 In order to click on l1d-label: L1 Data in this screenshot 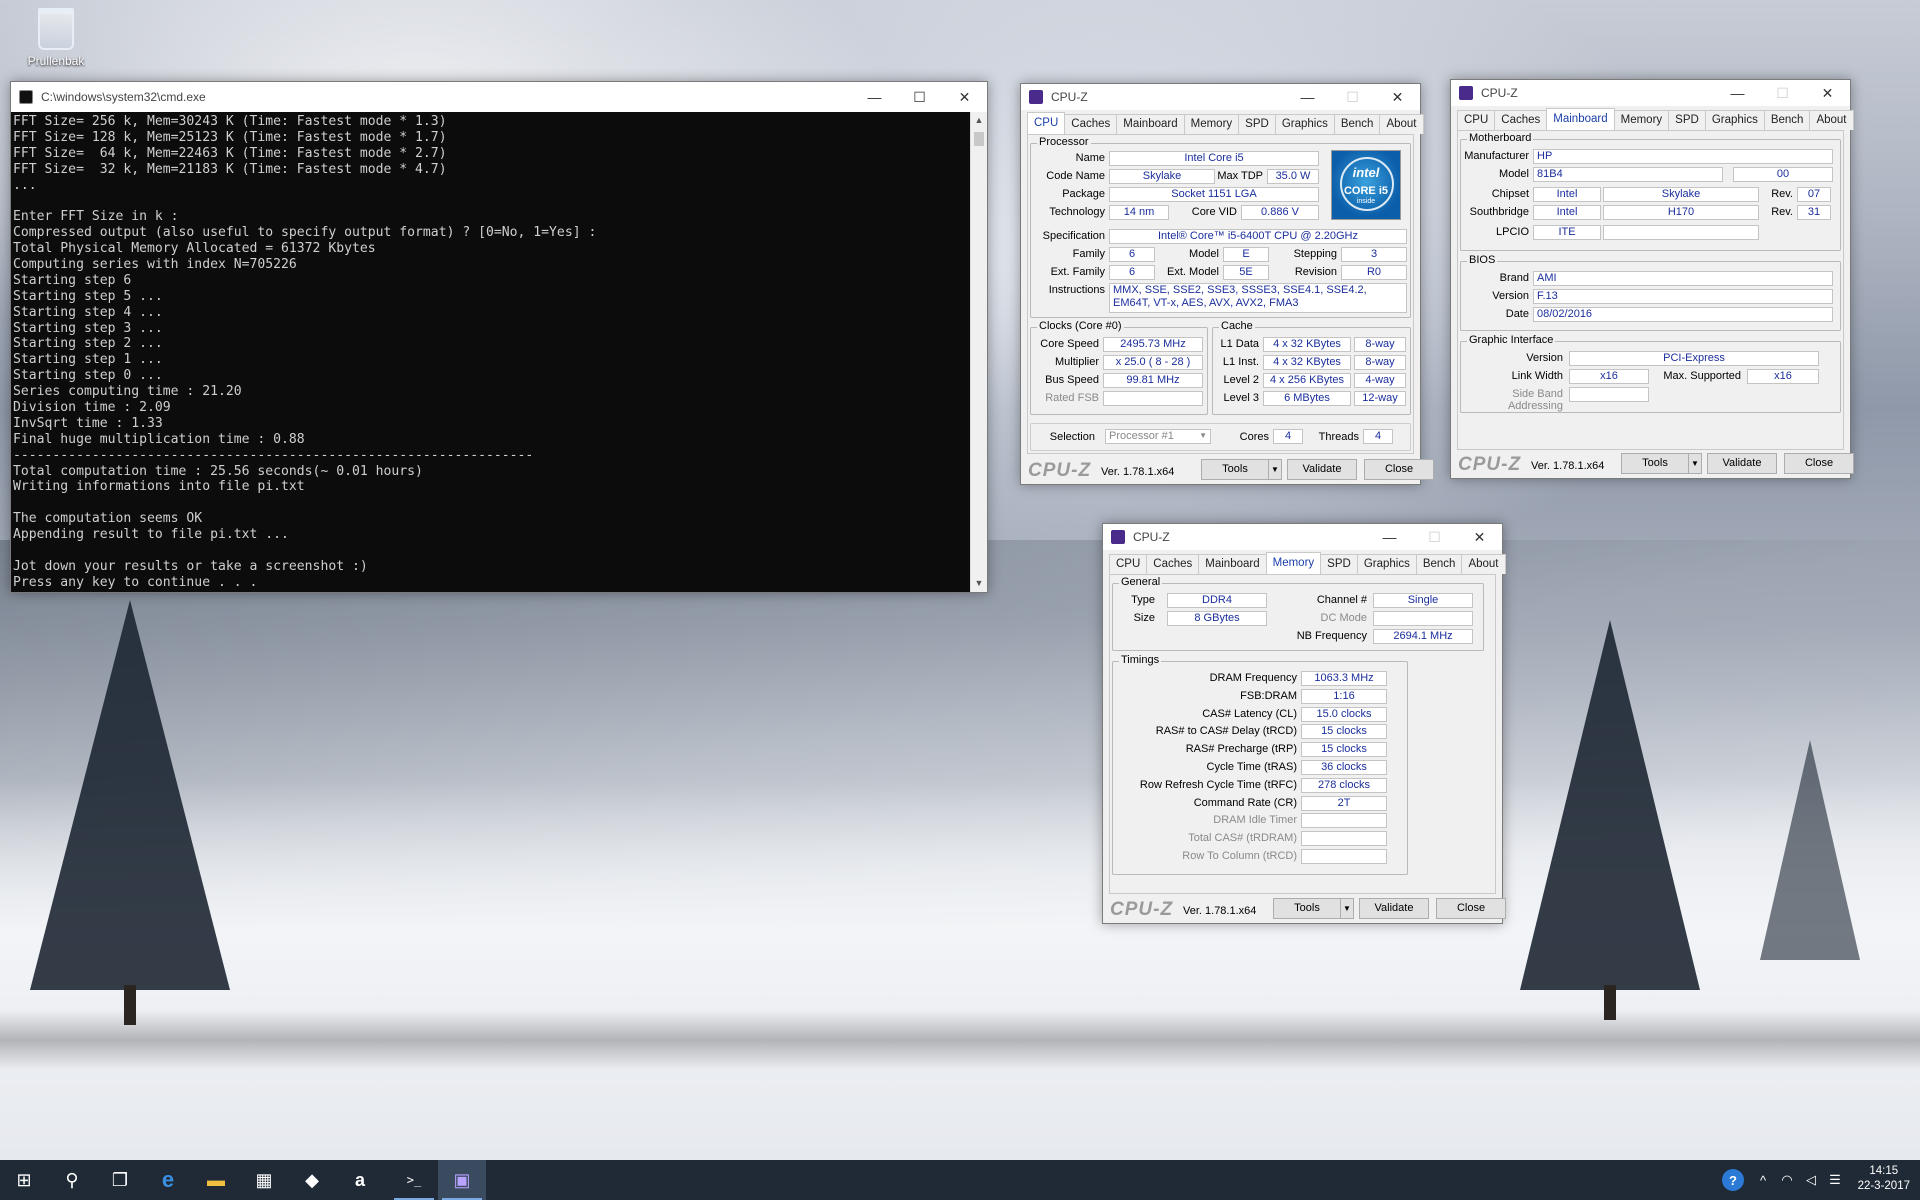, I will do `click(1239, 344)`.